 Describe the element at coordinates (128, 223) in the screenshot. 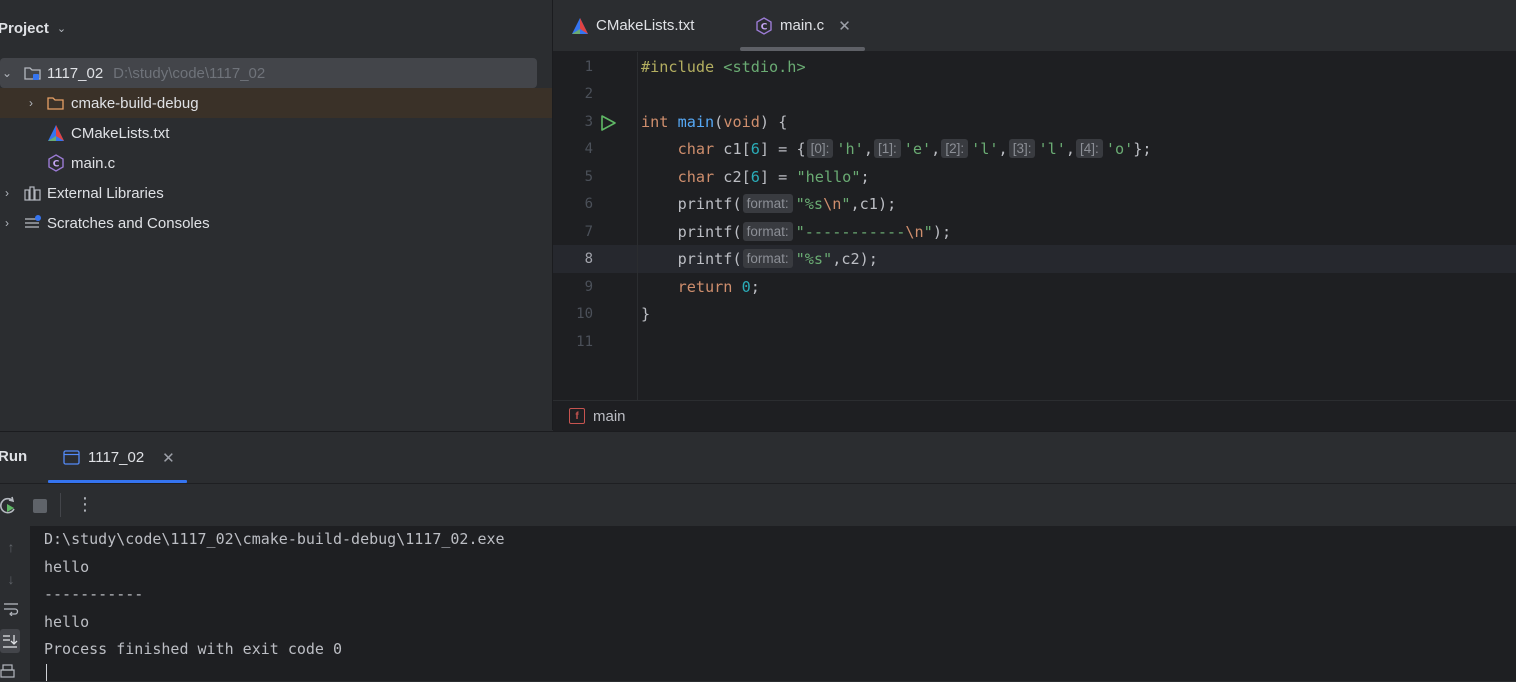

I see `tree-item-label: Scratches and Consoles` at that location.